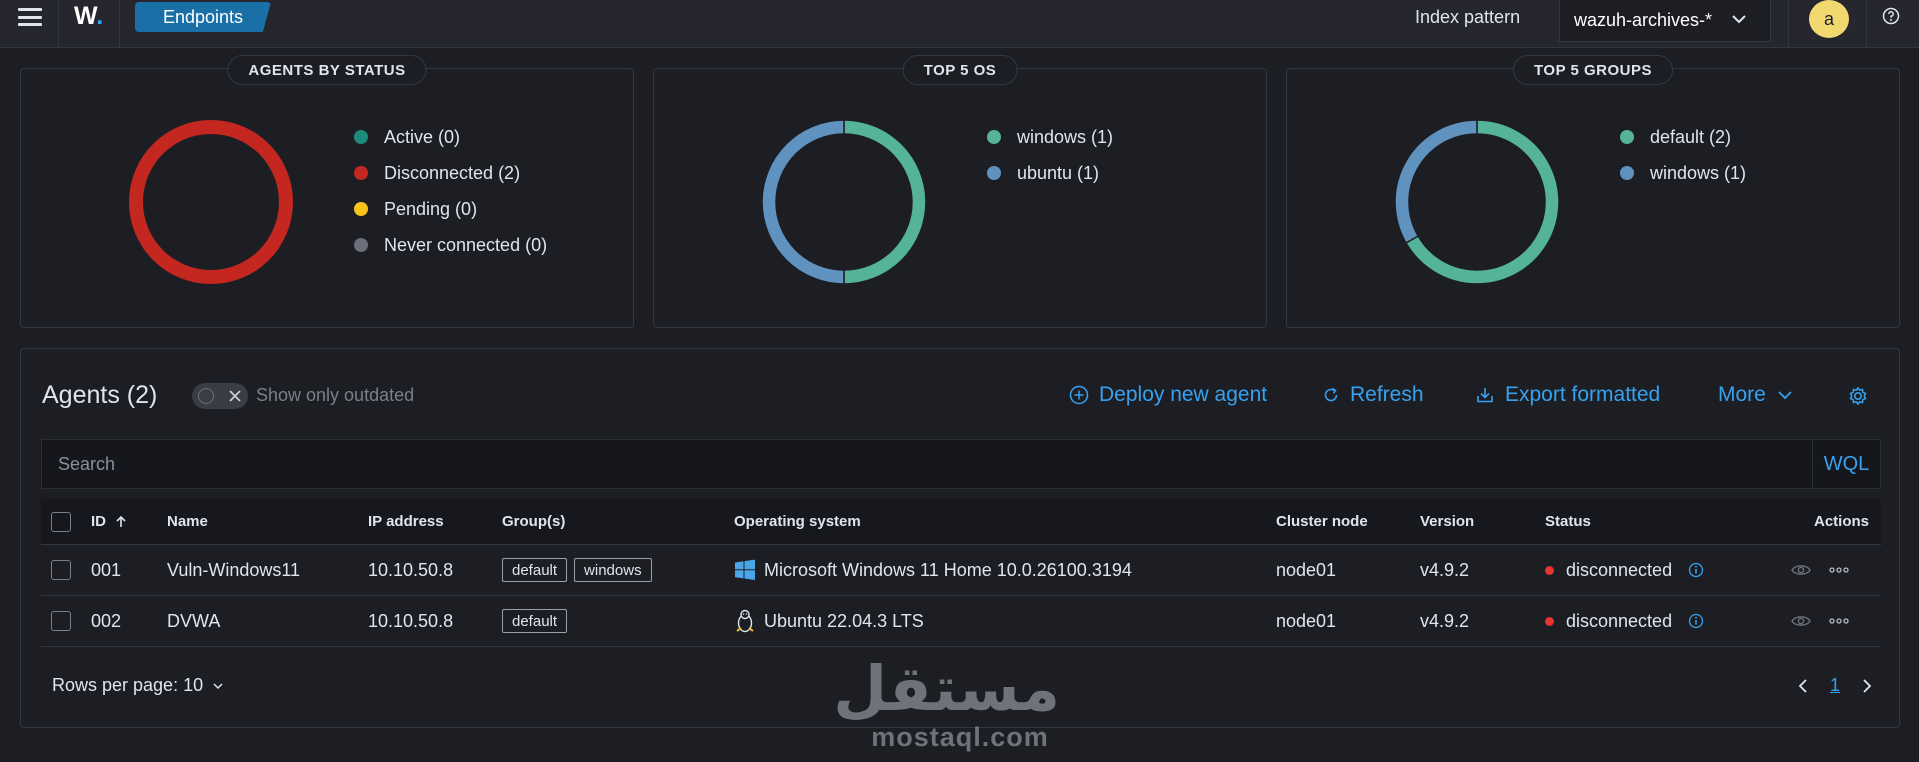  What do you see at coordinates (98, 521) in the screenshot?
I see `column-id-label: ID` at bounding box center [98, 521].